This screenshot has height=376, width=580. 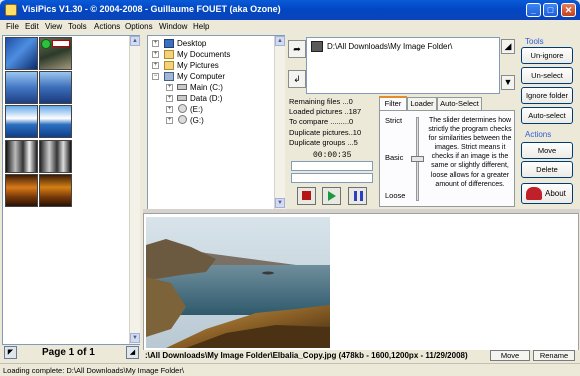 I want to click on move-button: Move, so click(x=547, y=150).